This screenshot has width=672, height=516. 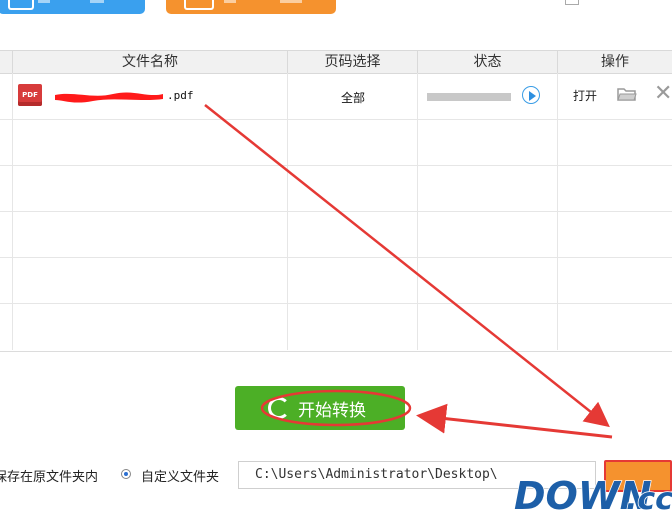 What do you see at coordinates (83, 3) in the screenshot?
I see `add-file-label` at bounding box center [83, 3].